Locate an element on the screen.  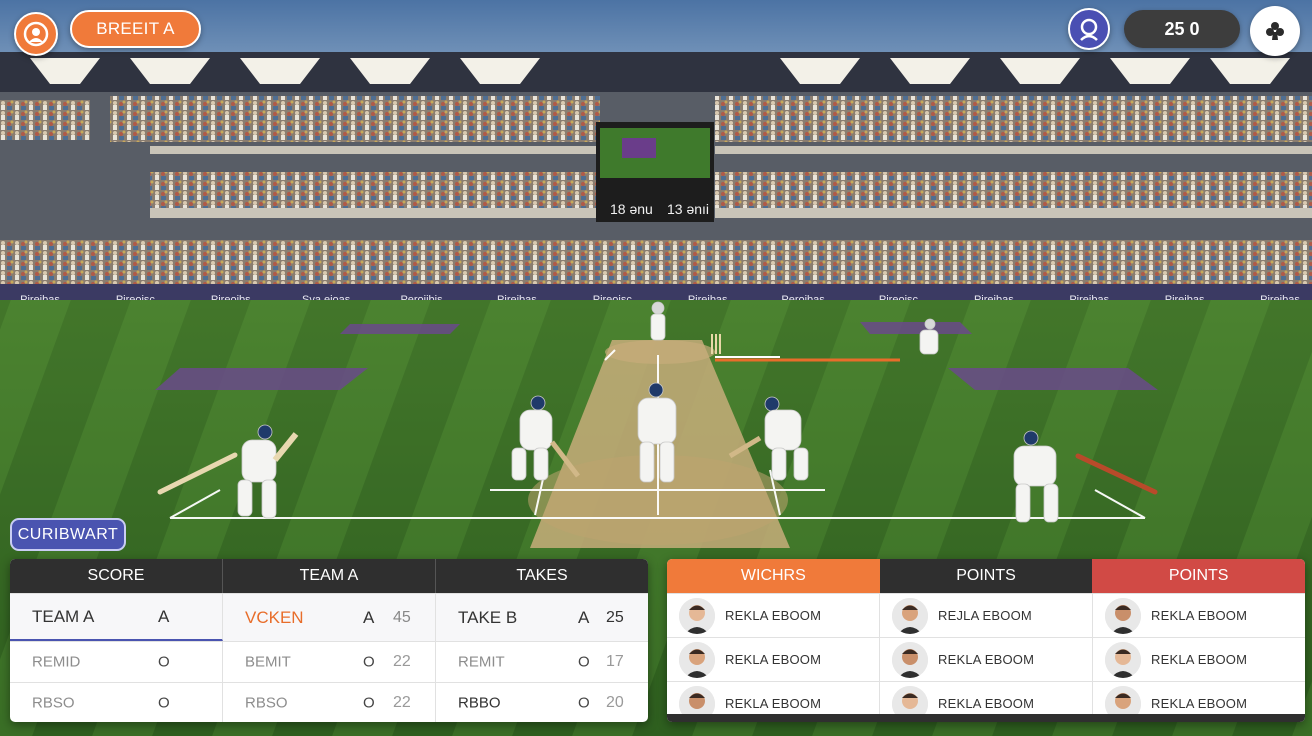
match-mode-label: BREEIT A is located at coordinates (135, 28).